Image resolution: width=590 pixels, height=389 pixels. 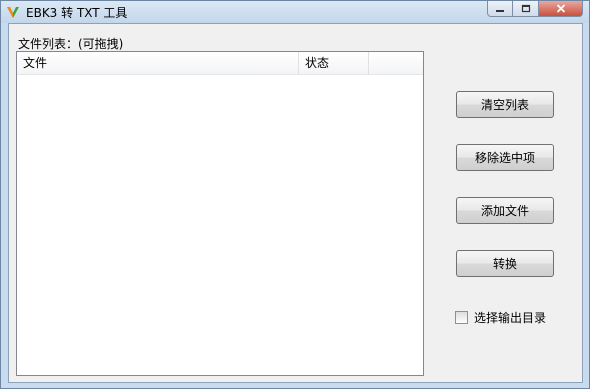 What do you see at coordinates (505, 210) in the screenshot?
I see `add-file-button: 添加文件` at bounding box center [505, 210].